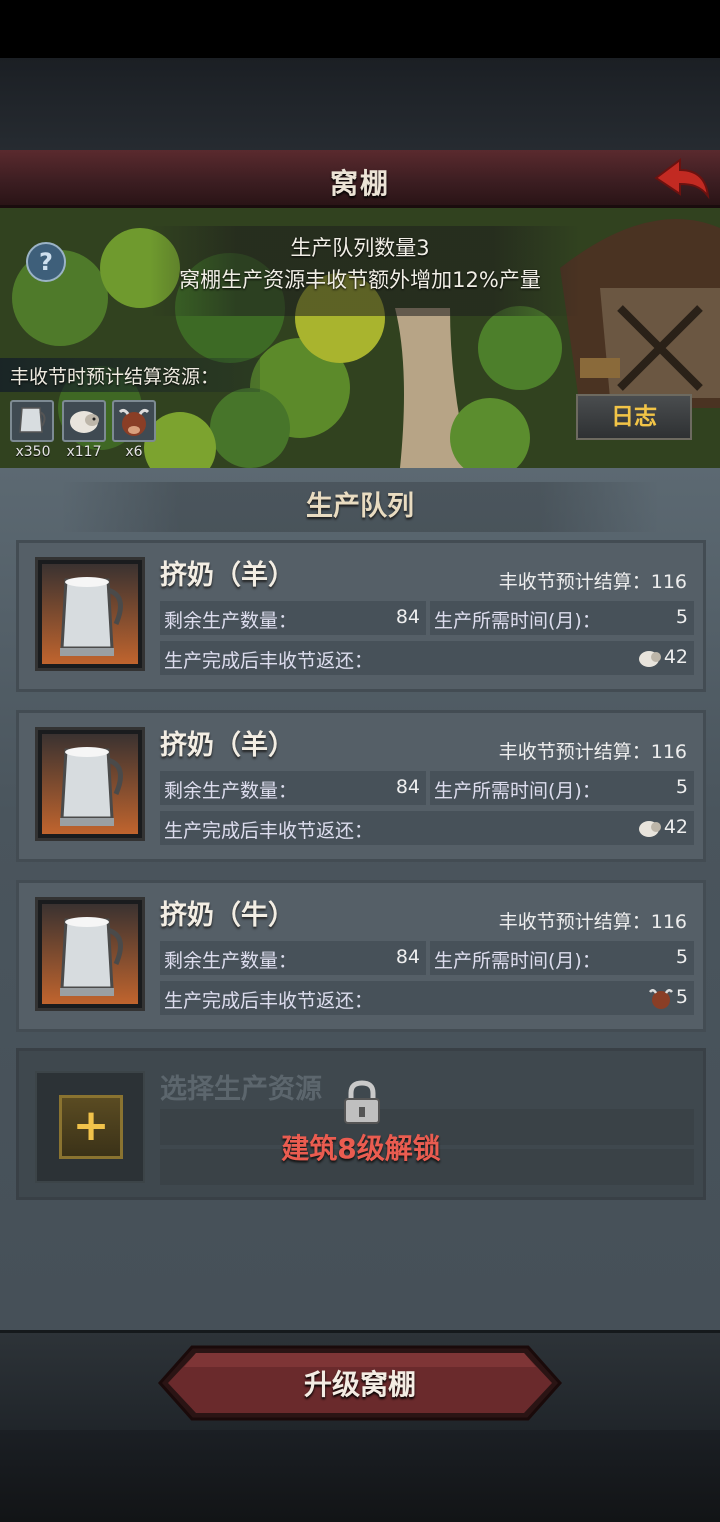 Image resolution: width=720 pixels, height=1522 pixels. Describe the element at coordinates (134, 452) in the screenshot. I see `resource-count: x6` at that location.